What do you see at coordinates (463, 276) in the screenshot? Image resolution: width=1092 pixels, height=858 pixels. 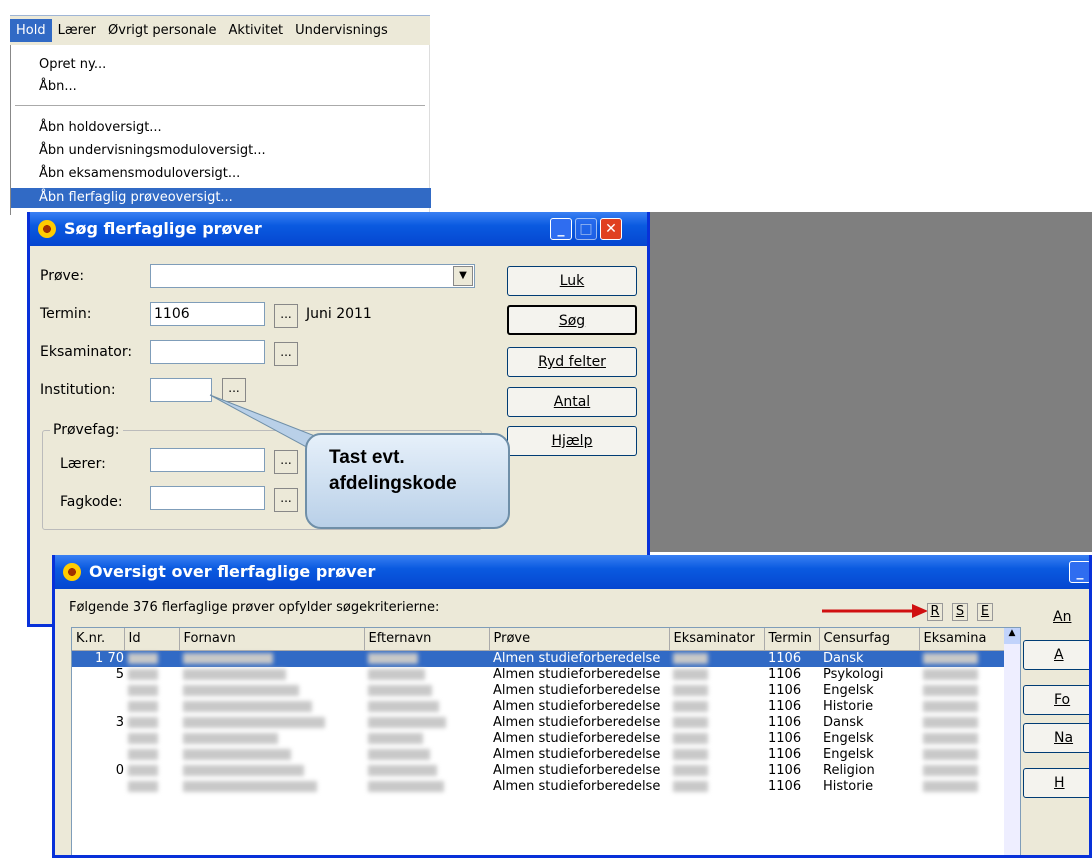 I see `chevron-down-icon: ▼` at bounding box center [463, 276].